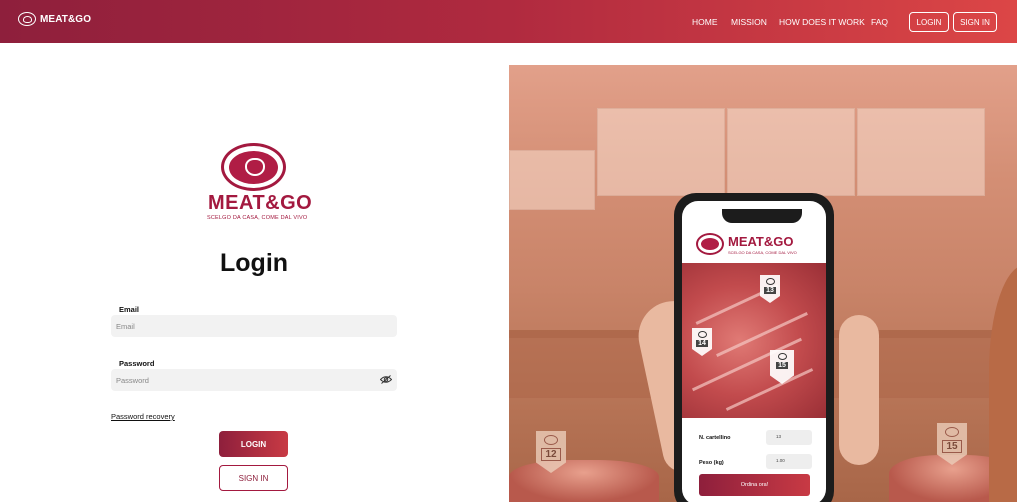 This screenshot has width=1017, height=502. What do you see at coordinates (754, 485) in the screenshot?
I see `phone-order-button: Ordina ora!` at bounding box center [754, 485].